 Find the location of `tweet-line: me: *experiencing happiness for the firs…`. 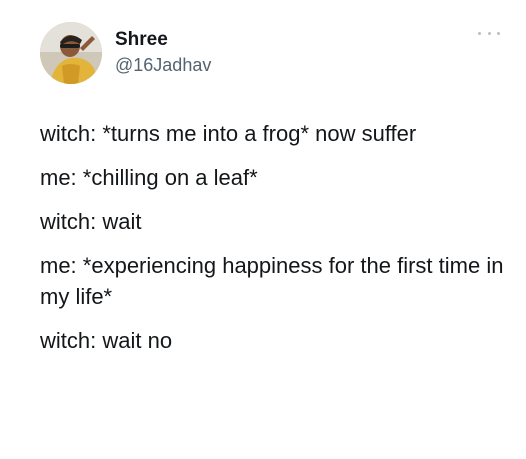

tweet-line: me: *experiencing happiness for the firs… is located at coordinates (272, 281).